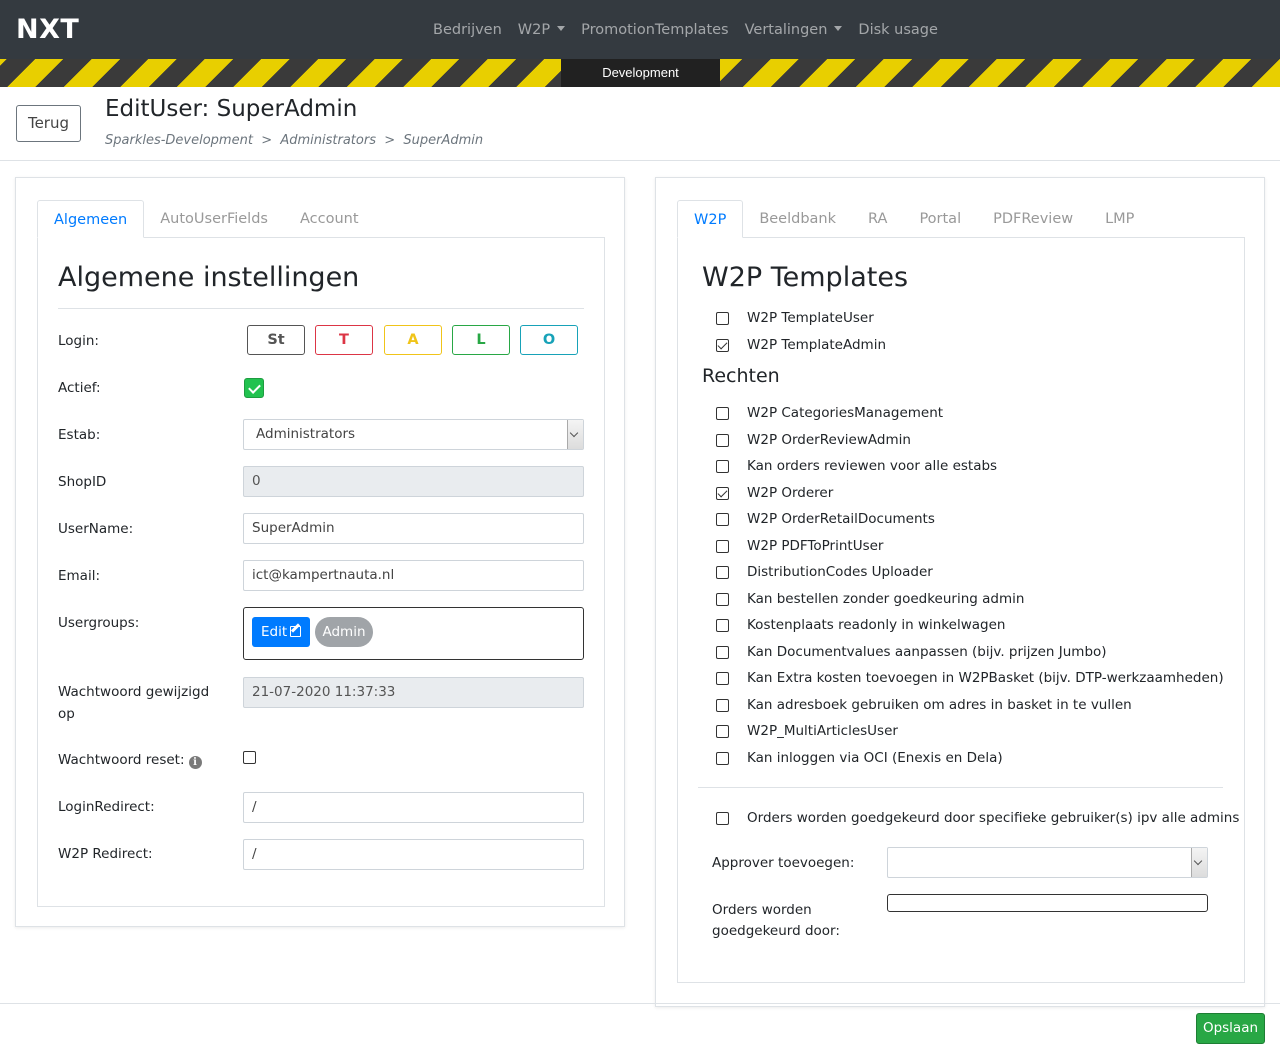 Image resolution: width=1280 pixels, height=1050 pixels. I want to click on tab-autouserfields: AutoUserFields, so click(214, 219).